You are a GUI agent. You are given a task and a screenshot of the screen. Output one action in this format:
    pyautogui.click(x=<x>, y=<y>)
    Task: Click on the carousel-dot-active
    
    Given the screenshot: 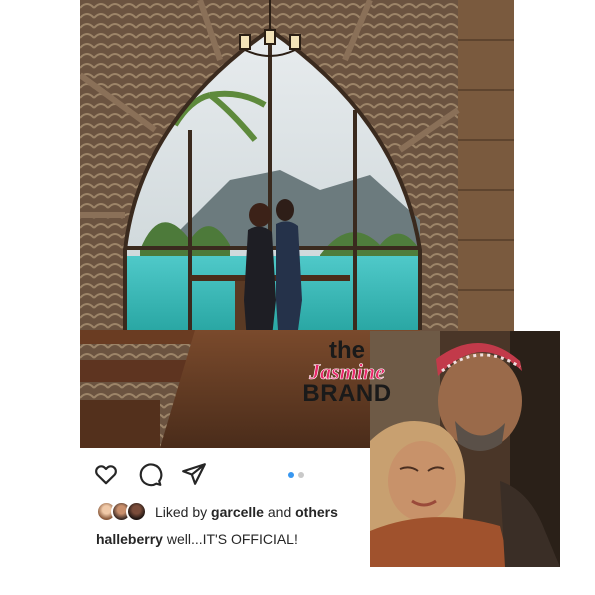 What is the action you would take?
    pyautogui.click(x=291, y=475)
    